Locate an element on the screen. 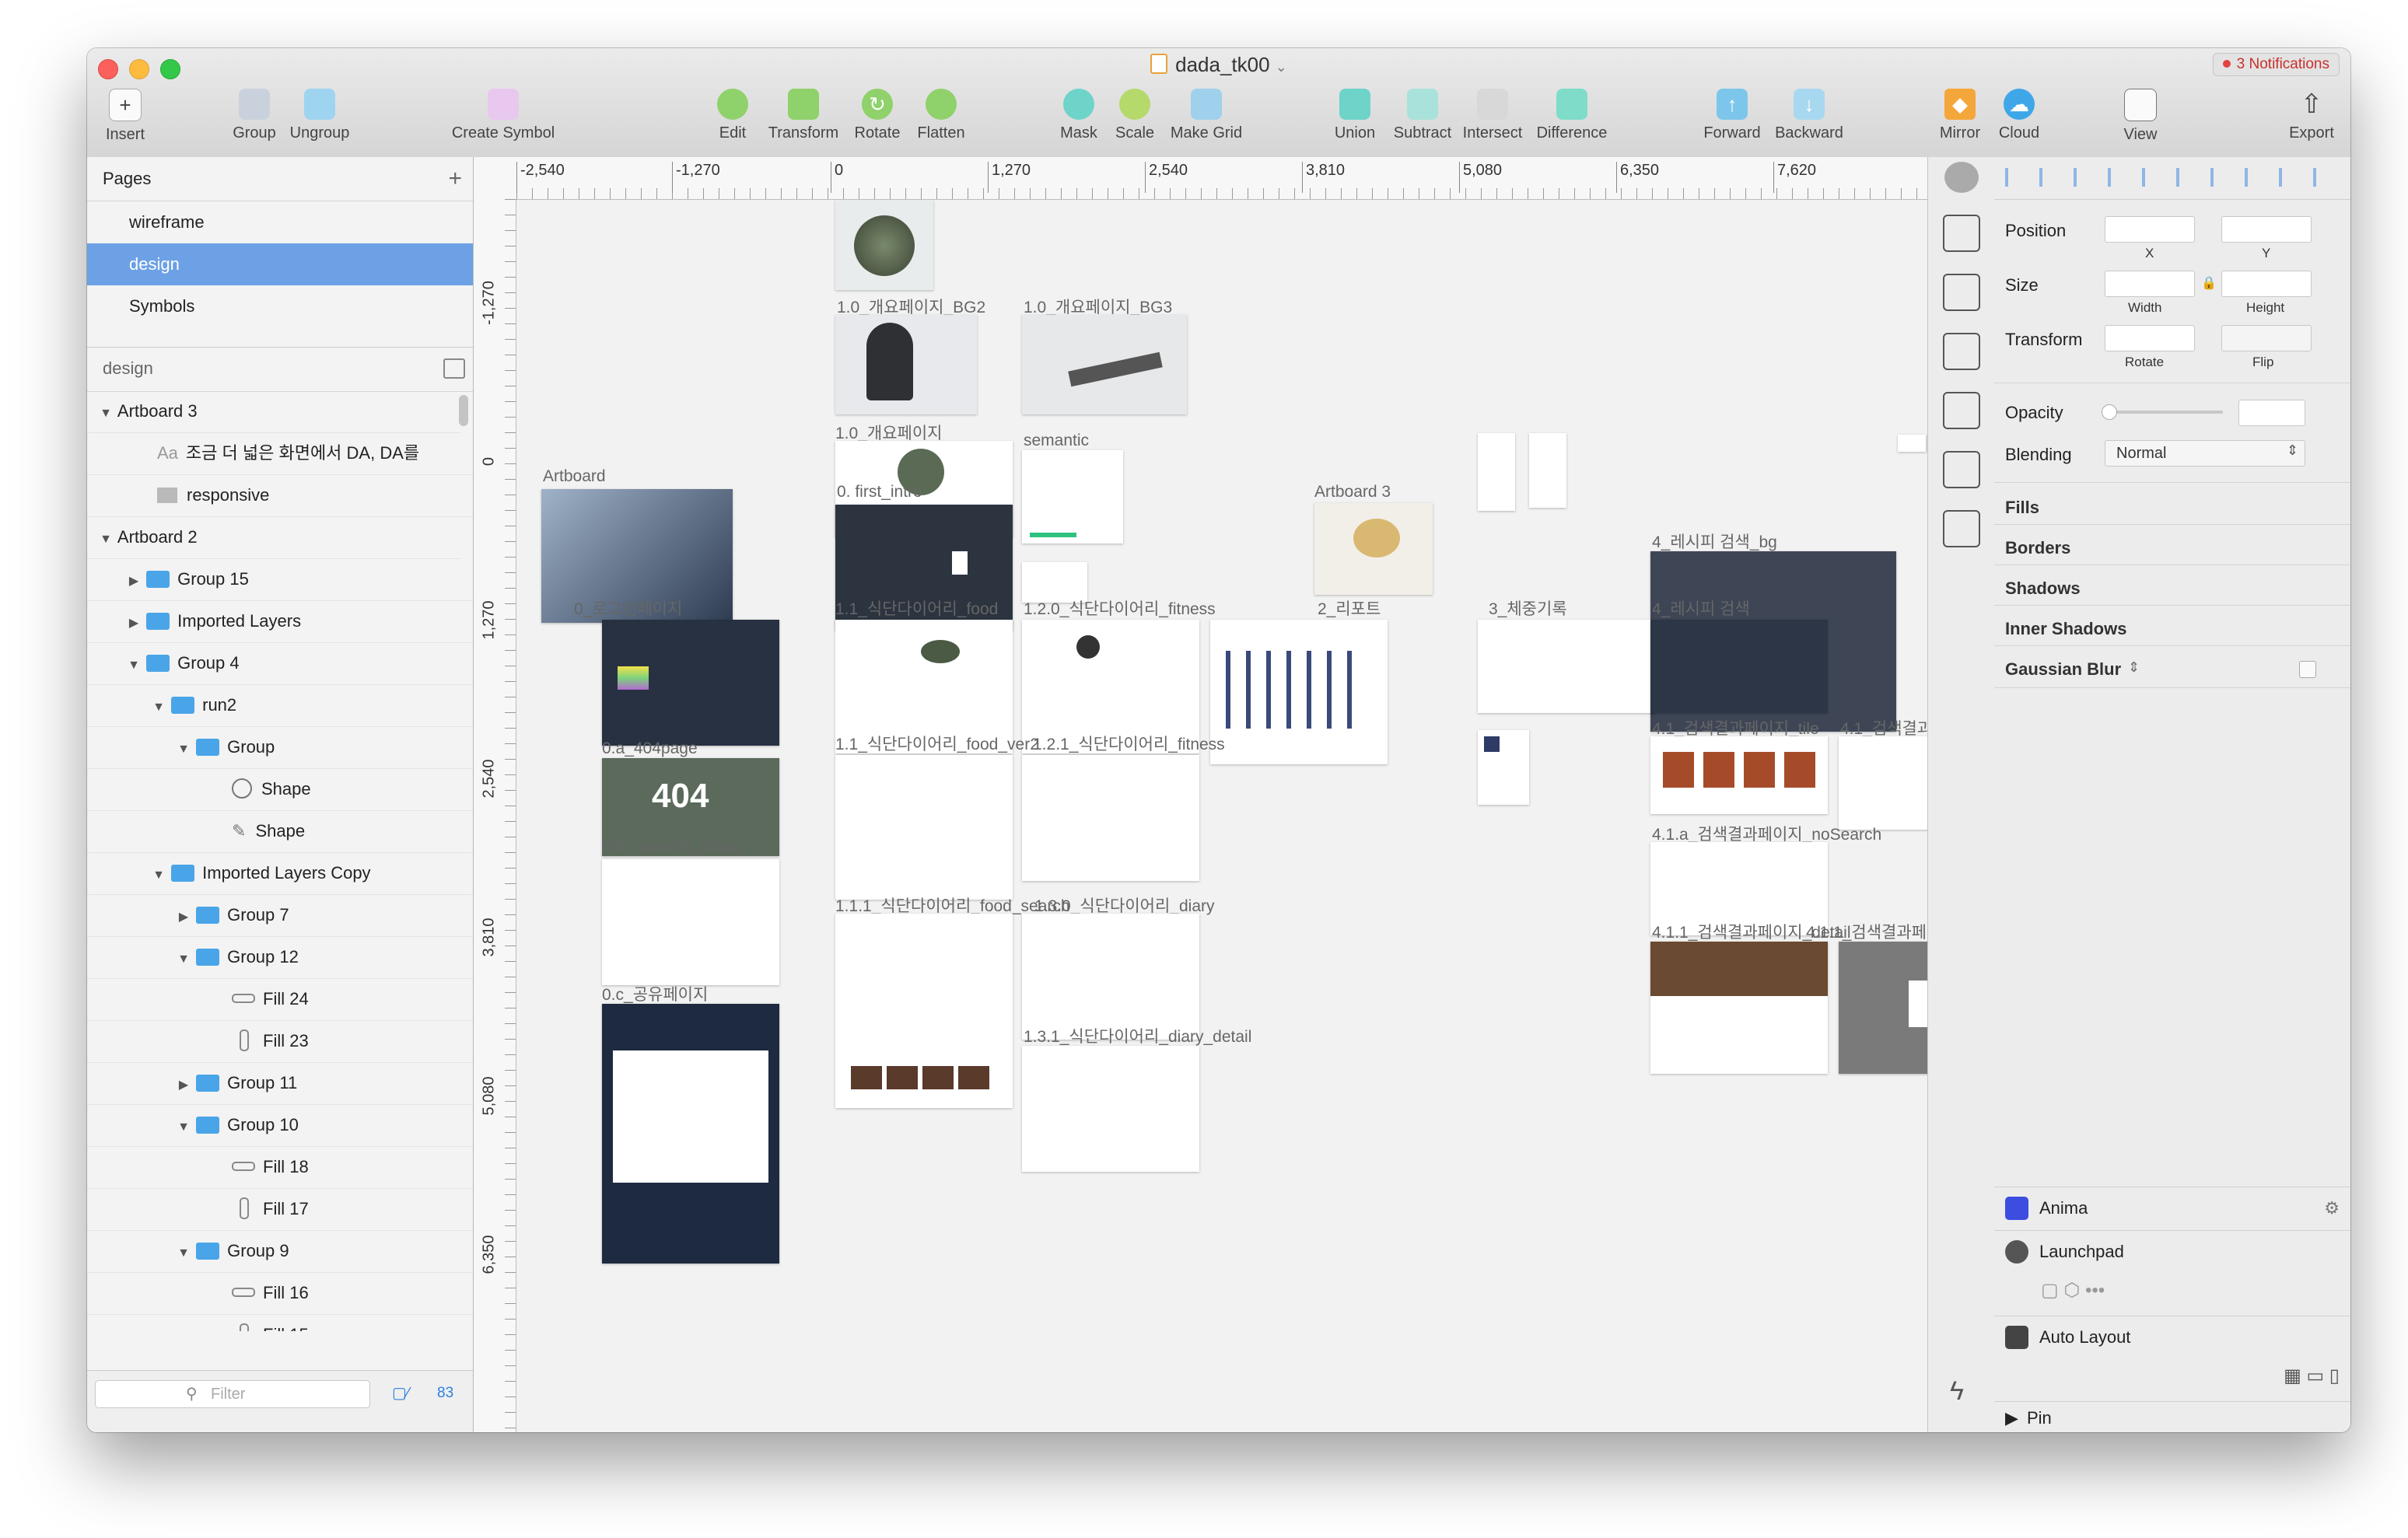  layout-icon is located at coordinates (1962, 351).